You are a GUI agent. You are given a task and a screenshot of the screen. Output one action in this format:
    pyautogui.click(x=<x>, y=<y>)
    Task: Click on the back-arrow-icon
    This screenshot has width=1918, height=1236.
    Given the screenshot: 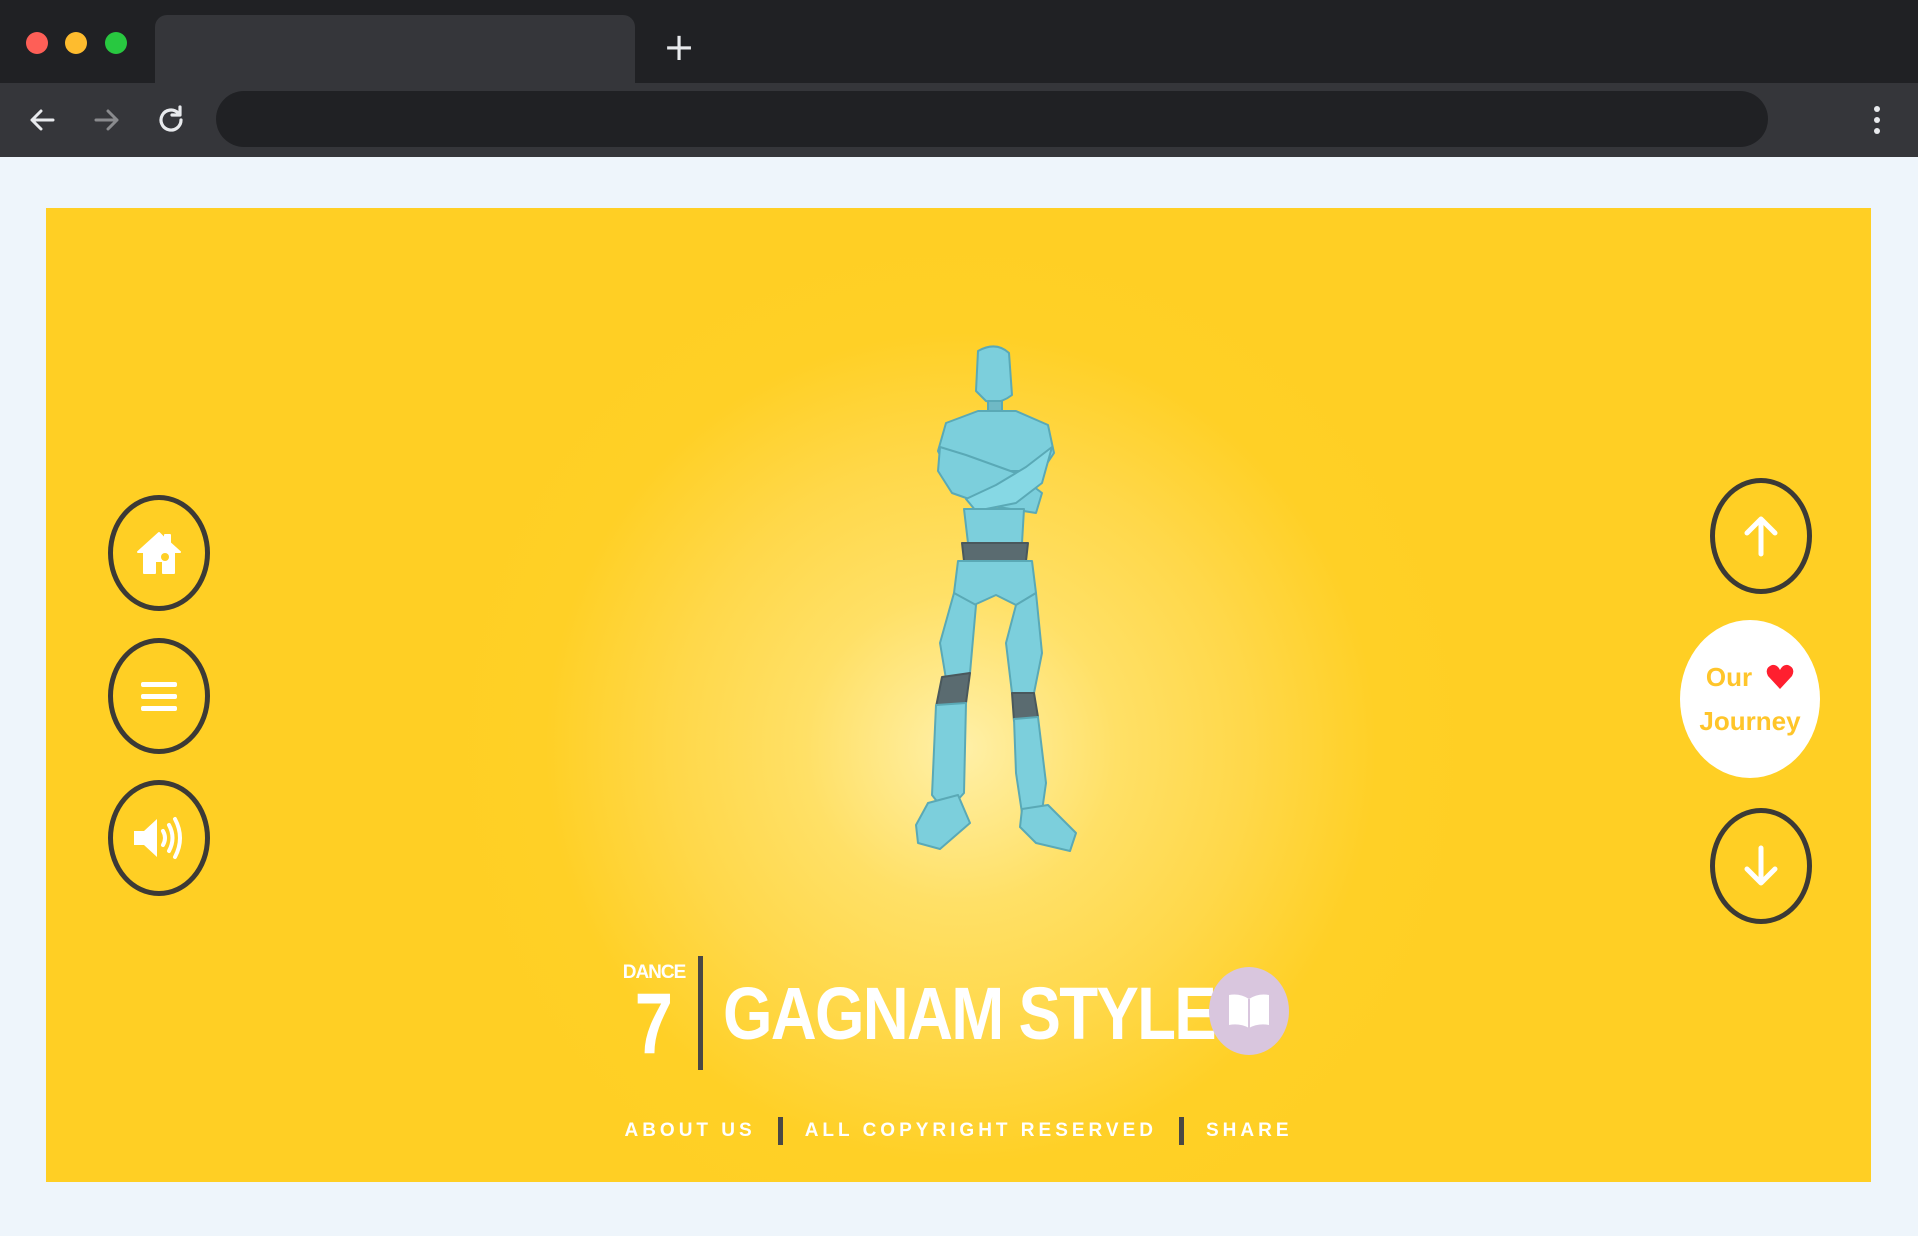 What is the action you would take?
    pyautogui.click(x=42, y=120)
    